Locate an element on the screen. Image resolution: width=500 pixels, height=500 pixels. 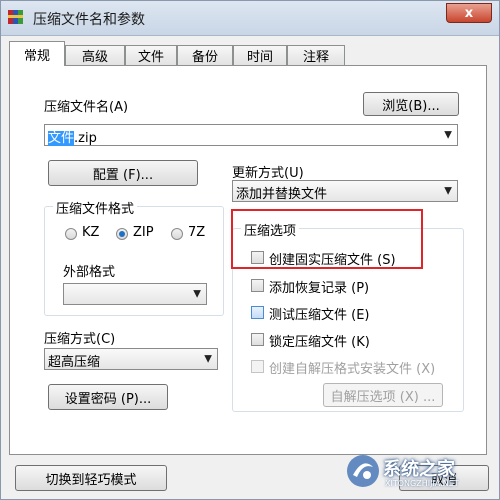
format-label-kz: KZ is located at coordinates (91, 232).